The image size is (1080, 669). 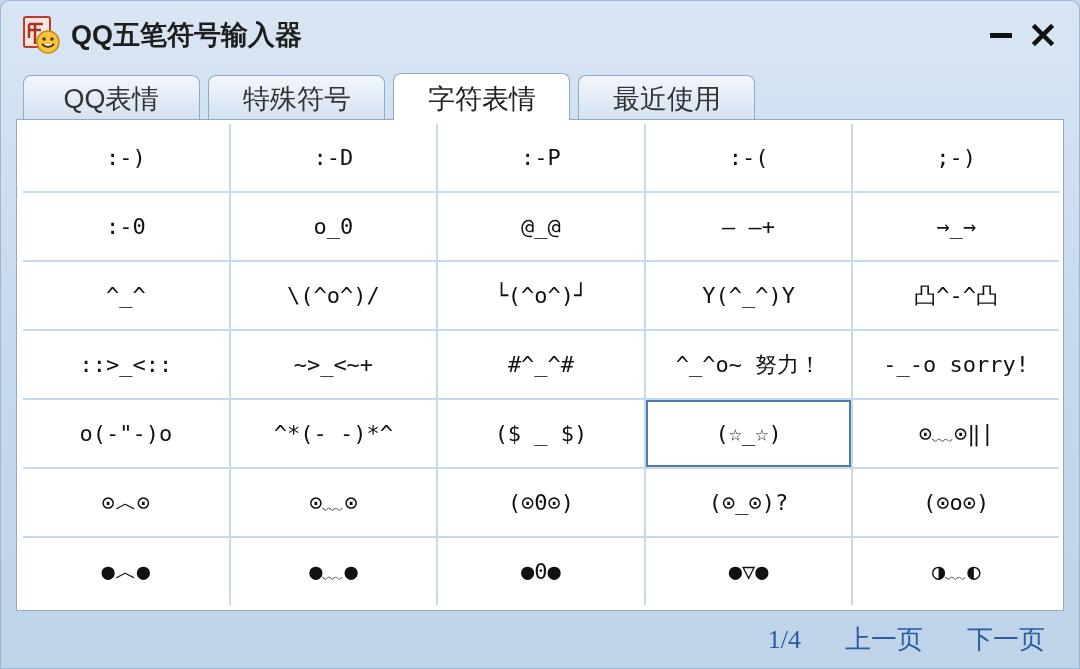 I want to click on emoticon-cell: ;-), so click(x=956, y=157).